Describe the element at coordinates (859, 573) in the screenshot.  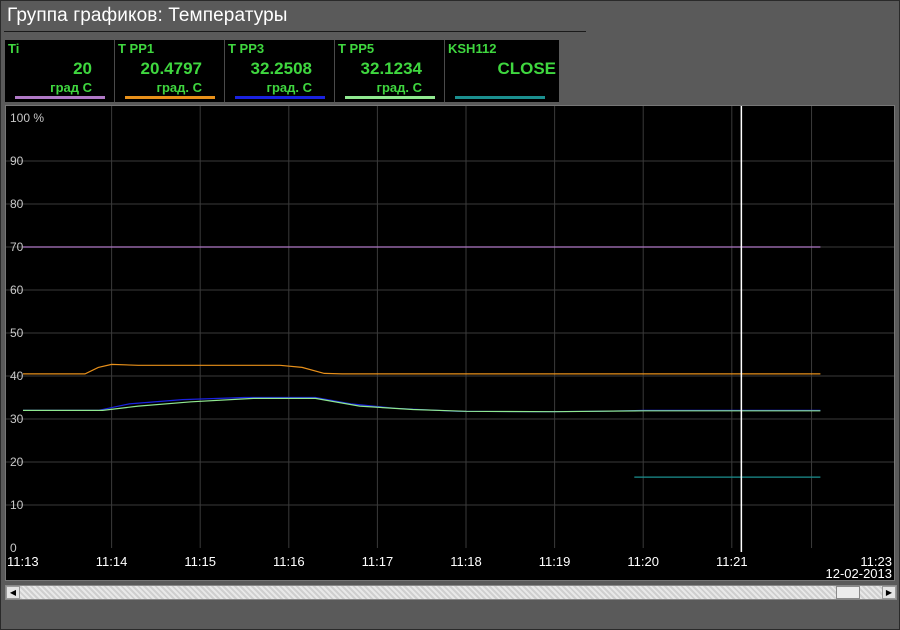
I see `date-label: 12-02-2013` at that location.